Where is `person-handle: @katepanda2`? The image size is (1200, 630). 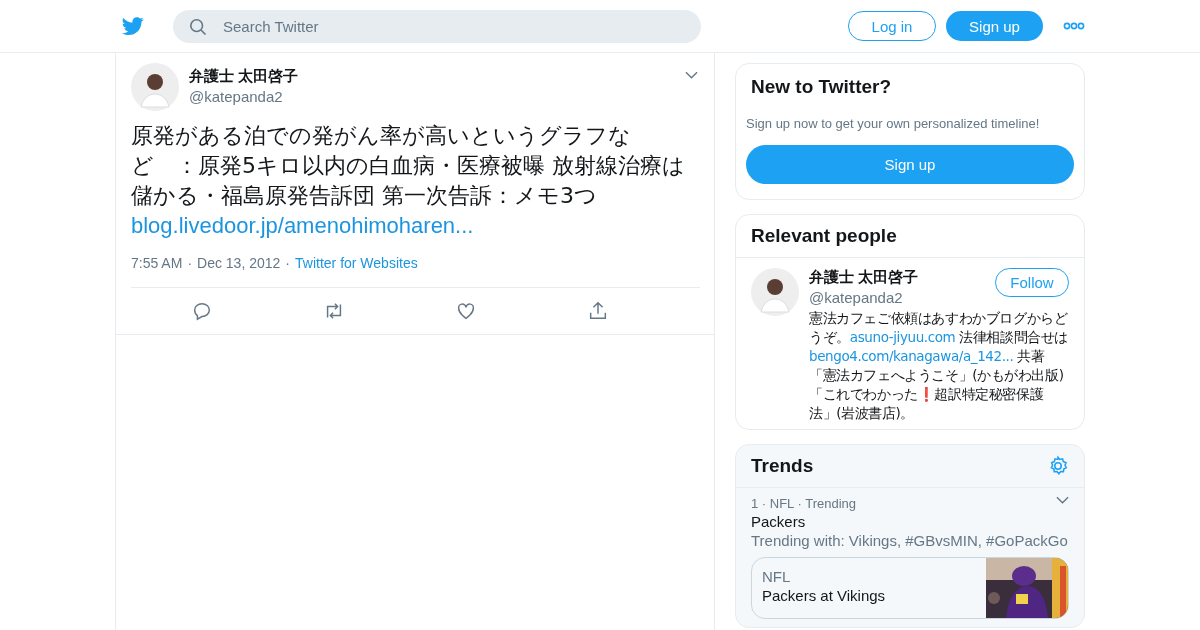
person-handle: @katepanda2 is located at coordinates (864, 297).